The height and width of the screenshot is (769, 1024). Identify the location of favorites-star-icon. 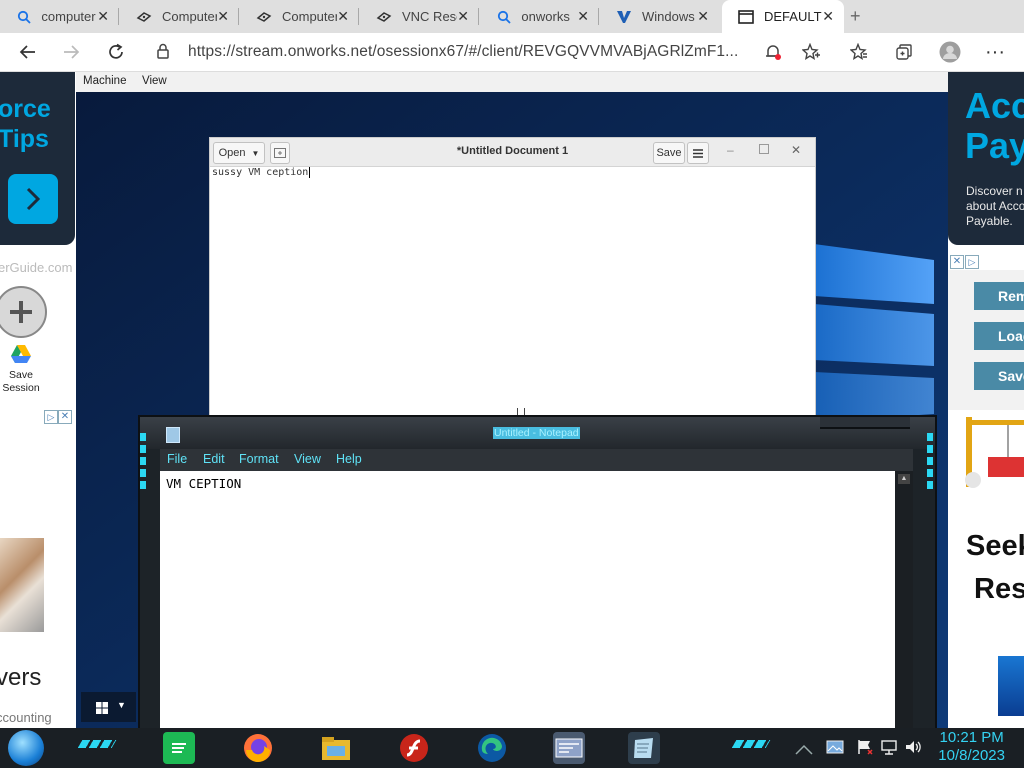
(858, 51).